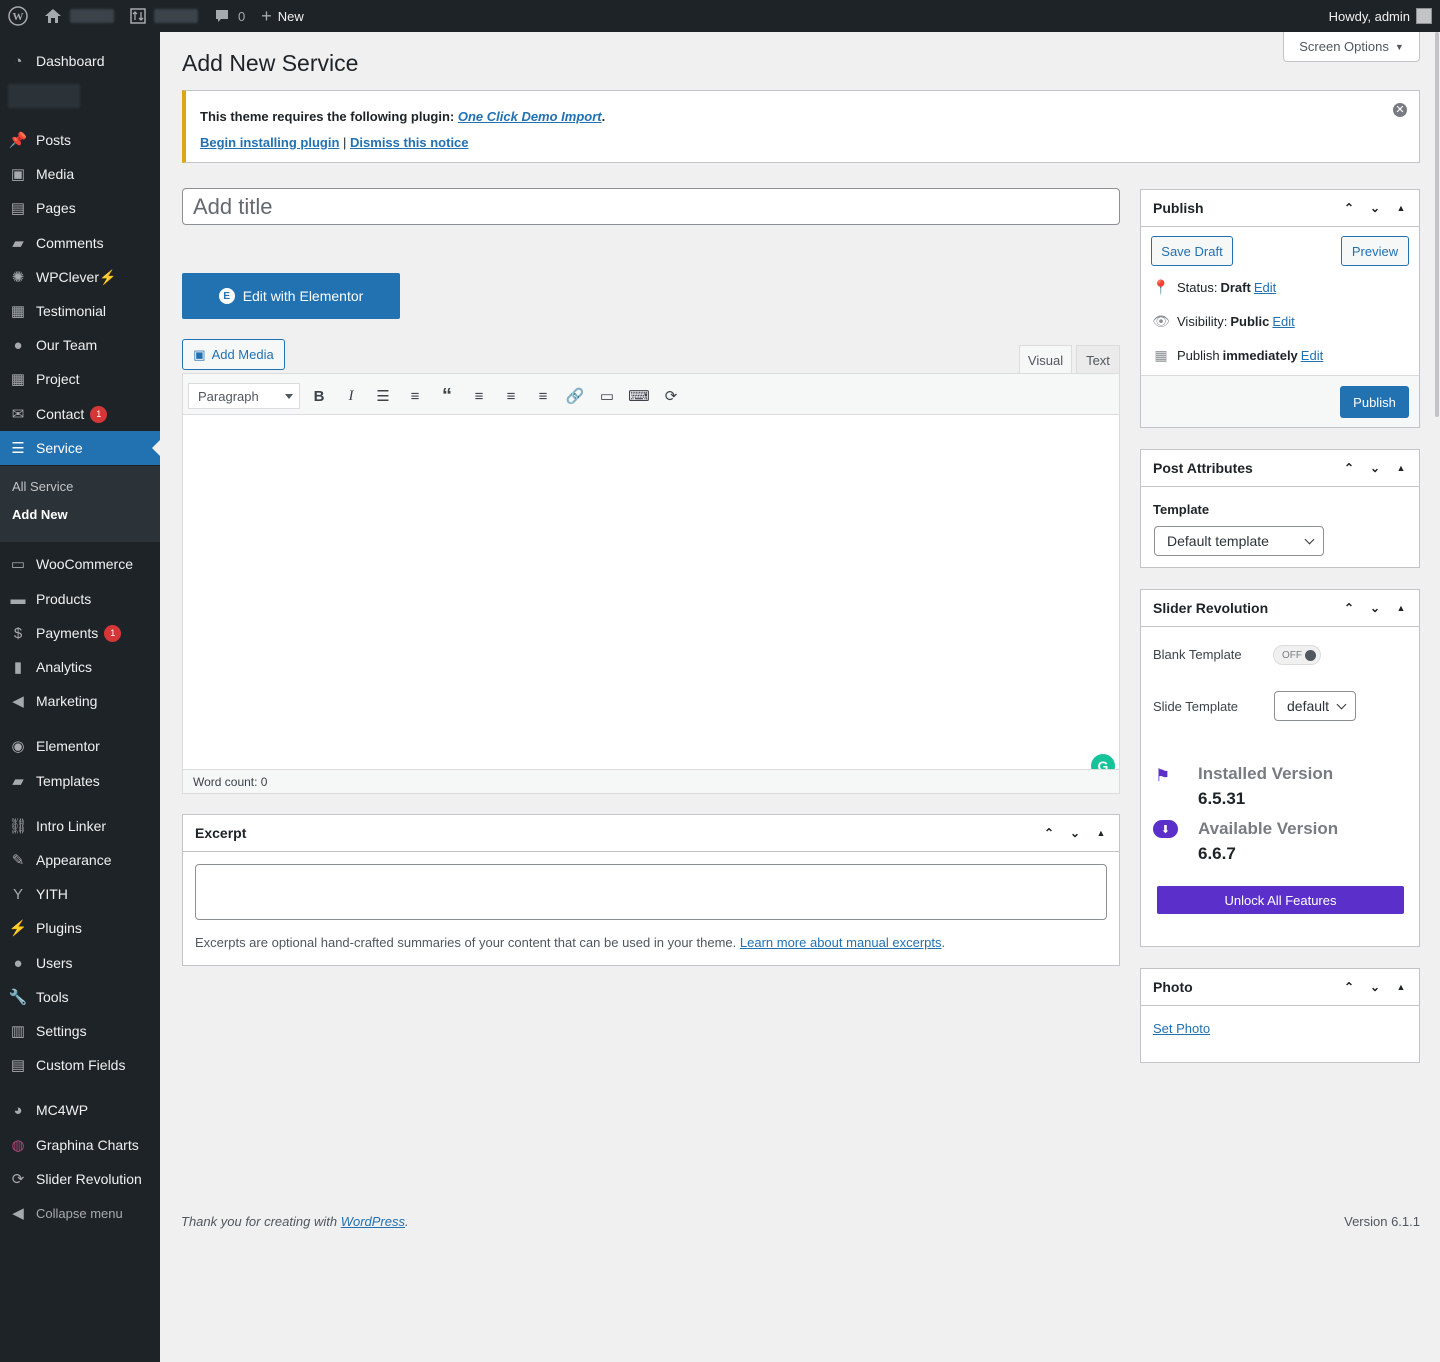 This screenshot has height=1362, width=1440. What do you see at coordinates (79, 16) in the screenshot?
I see `site-home-icon` at bounding box center [79, 16].